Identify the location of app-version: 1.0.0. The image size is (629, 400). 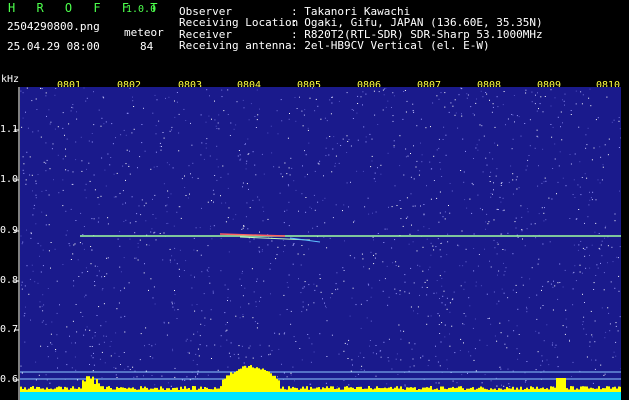
(141, 9).